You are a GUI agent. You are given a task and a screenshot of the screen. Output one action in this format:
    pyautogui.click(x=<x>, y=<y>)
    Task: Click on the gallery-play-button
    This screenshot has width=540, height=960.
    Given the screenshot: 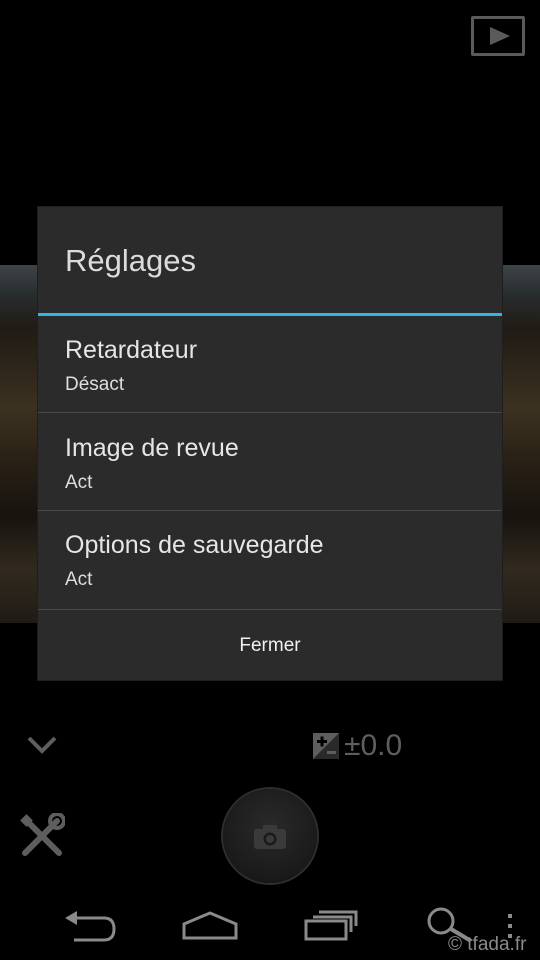 What is the action you would take?
    pyautogui.click(x=498, y=36)
    